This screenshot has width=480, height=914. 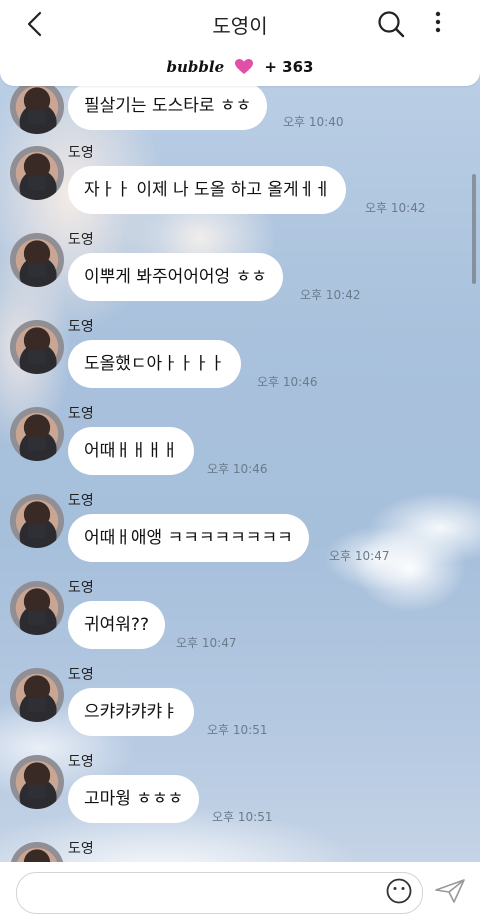 I want to click on more-vertical-icon, so click(x=438, y=24).